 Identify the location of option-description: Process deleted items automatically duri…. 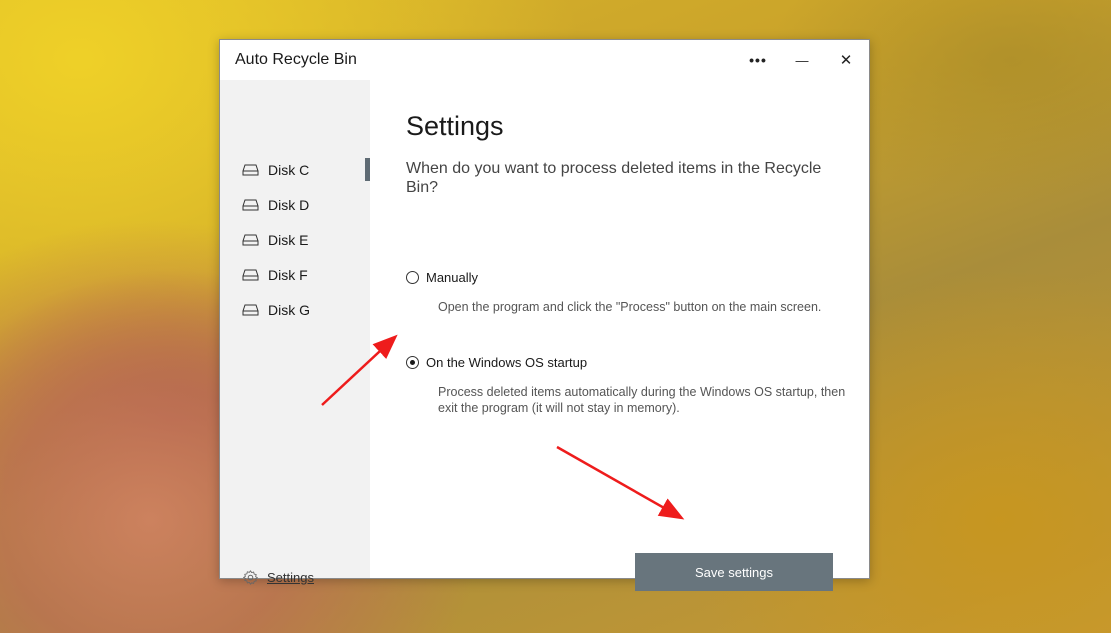
(642, 400).